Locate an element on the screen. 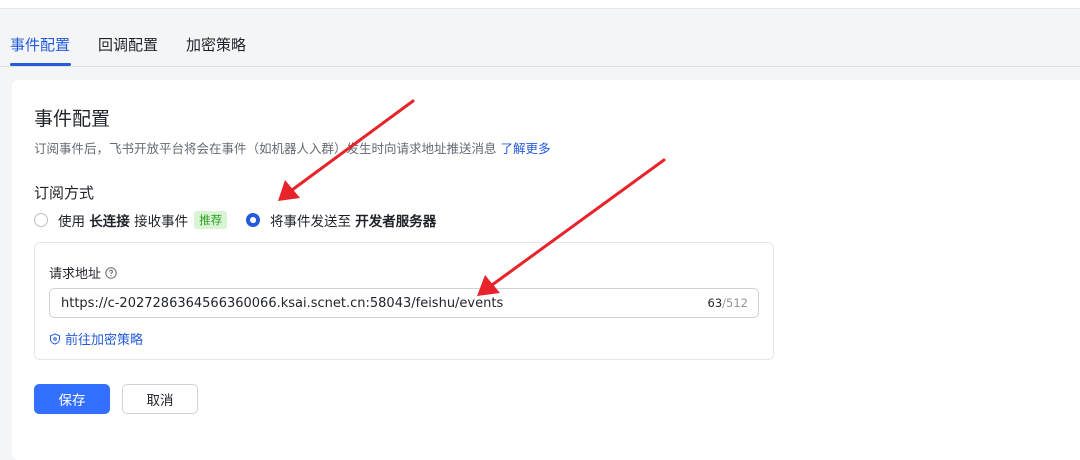  option2-prefix: 将事件发送至 is located at coordinates (313, 222).